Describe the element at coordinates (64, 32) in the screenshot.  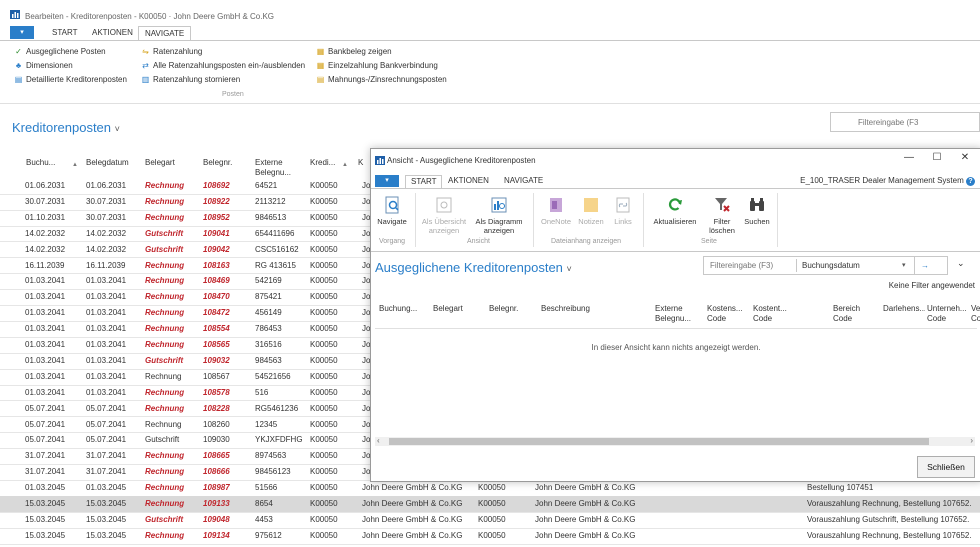
I see `tab-start: START` at that location.